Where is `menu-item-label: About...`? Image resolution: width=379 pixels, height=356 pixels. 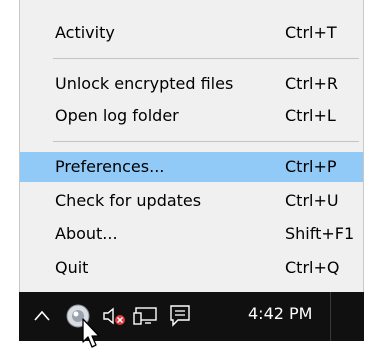
menu-item-label: About... is located at coordinates (86, 233).